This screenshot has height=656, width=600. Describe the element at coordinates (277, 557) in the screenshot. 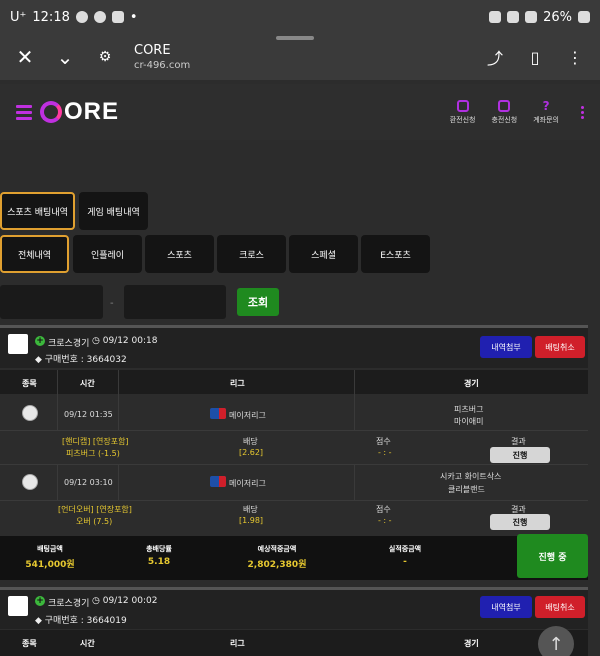

I see `expected-win: 예상적중금액 2,802,380원` at that location.